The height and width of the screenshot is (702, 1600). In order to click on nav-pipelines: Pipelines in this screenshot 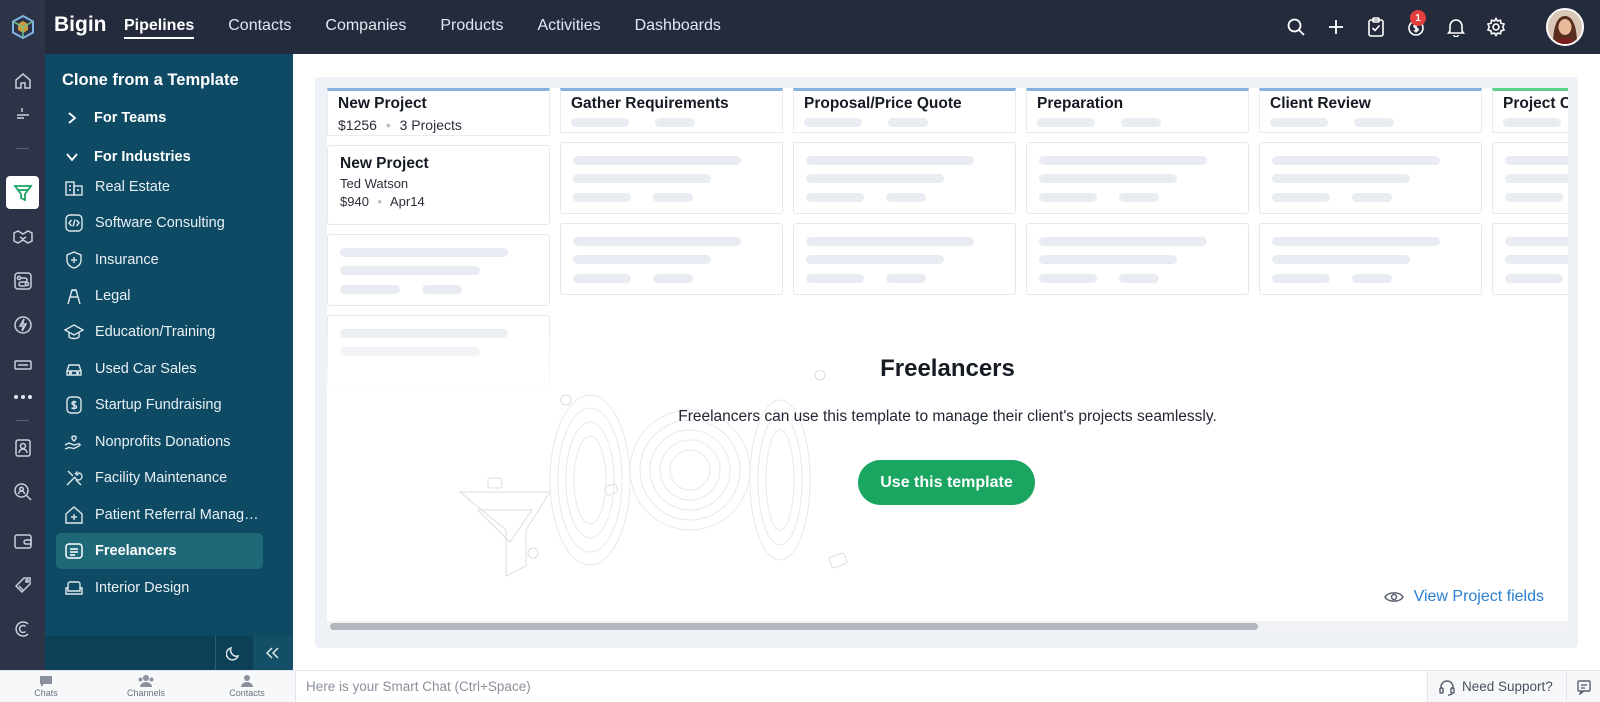, I will do `click(159, 27)`.